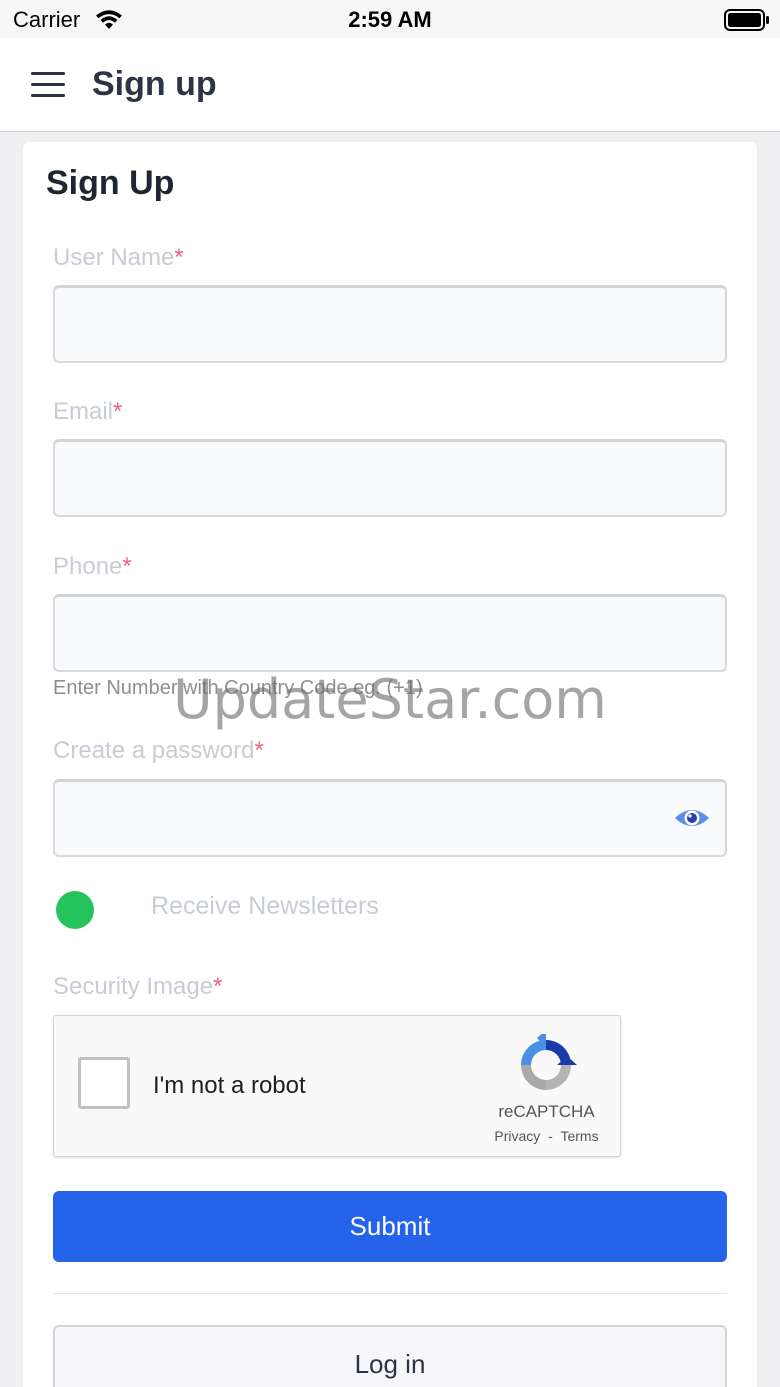  I want to click on password-input, so click(390, 818).